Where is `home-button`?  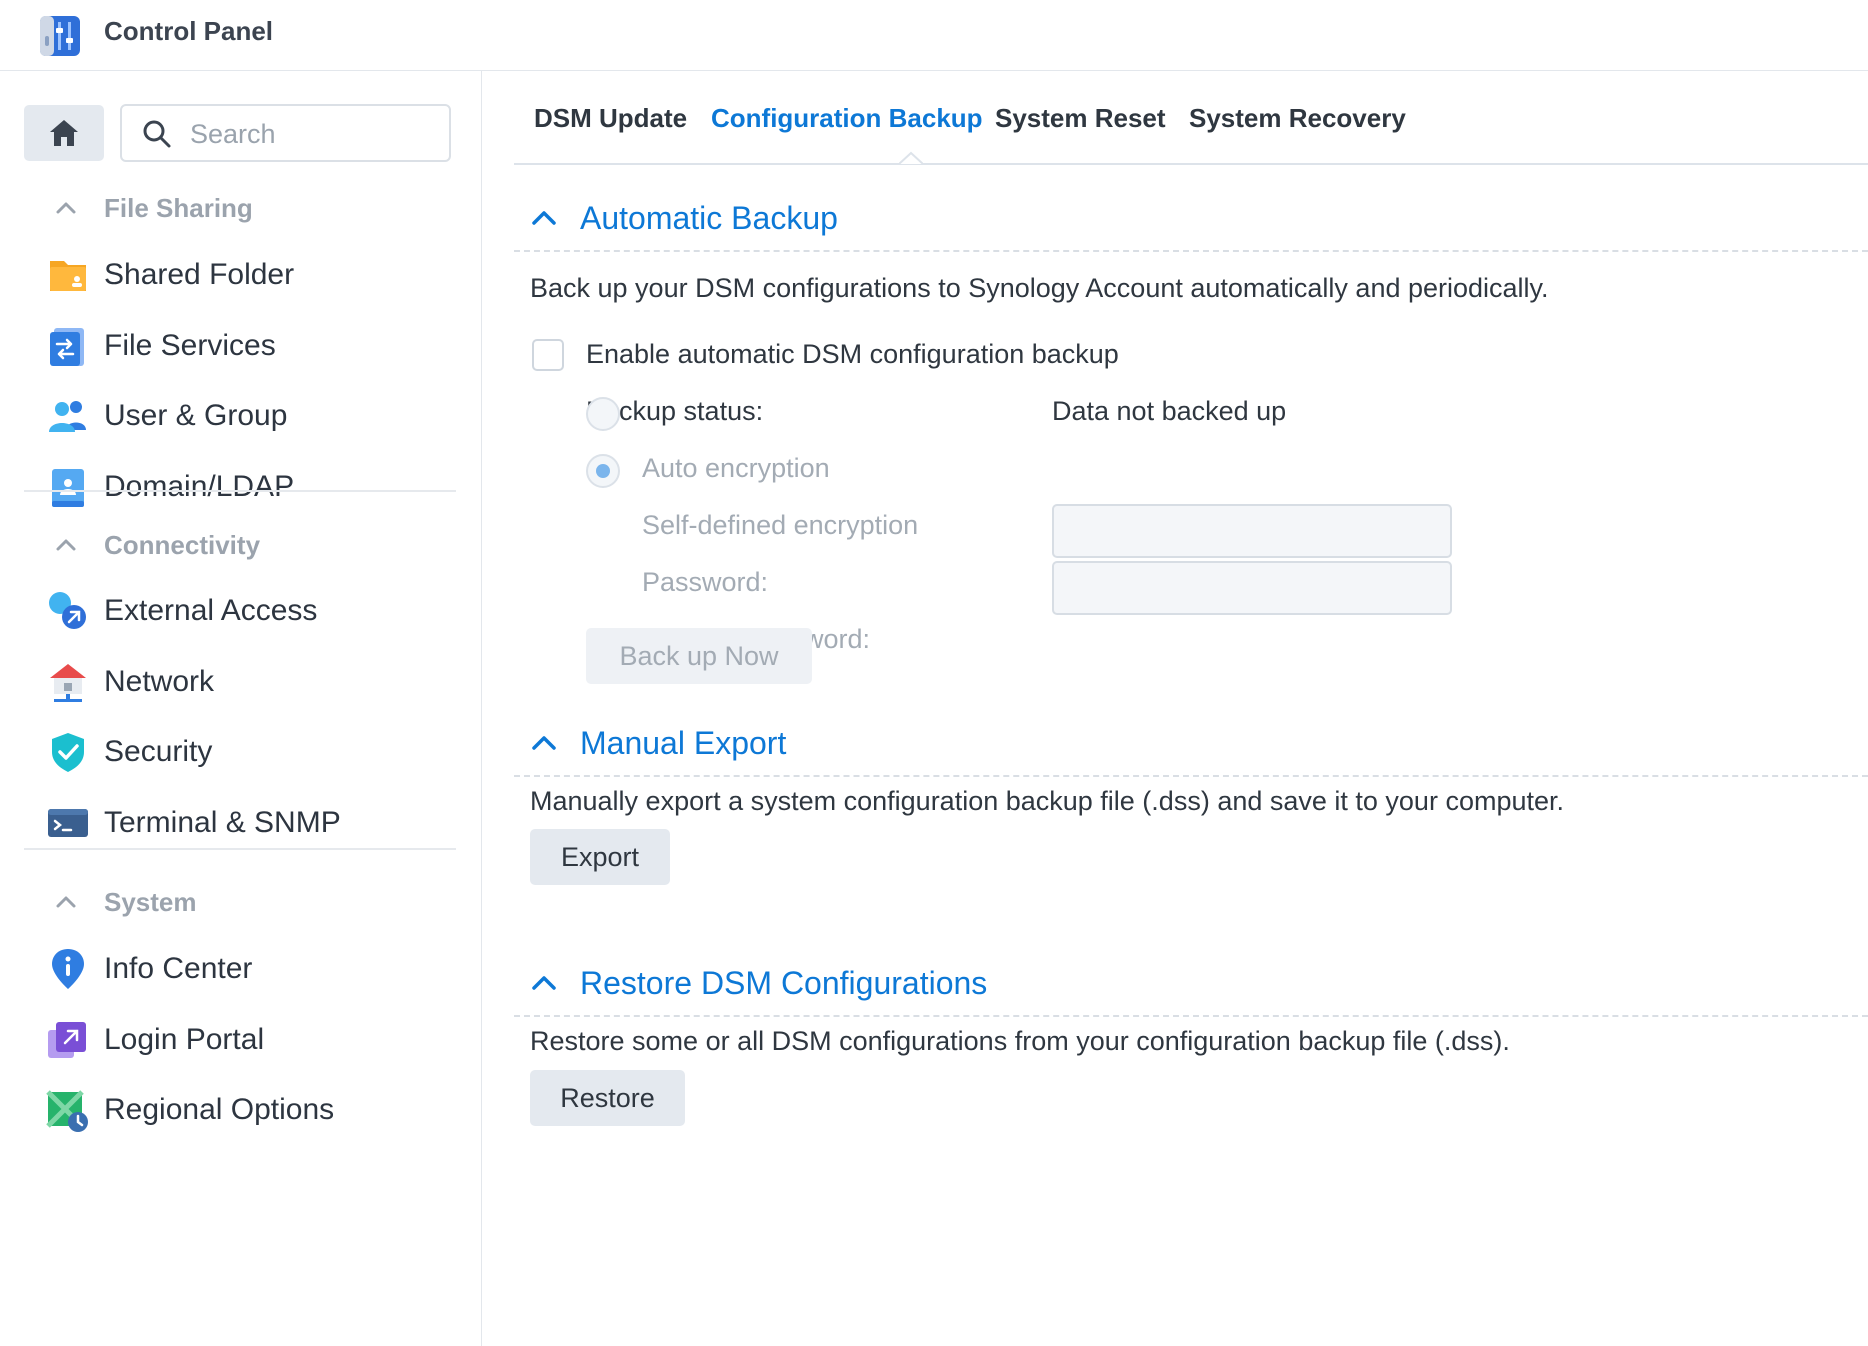
home-button is located at coordinates (64, 133).